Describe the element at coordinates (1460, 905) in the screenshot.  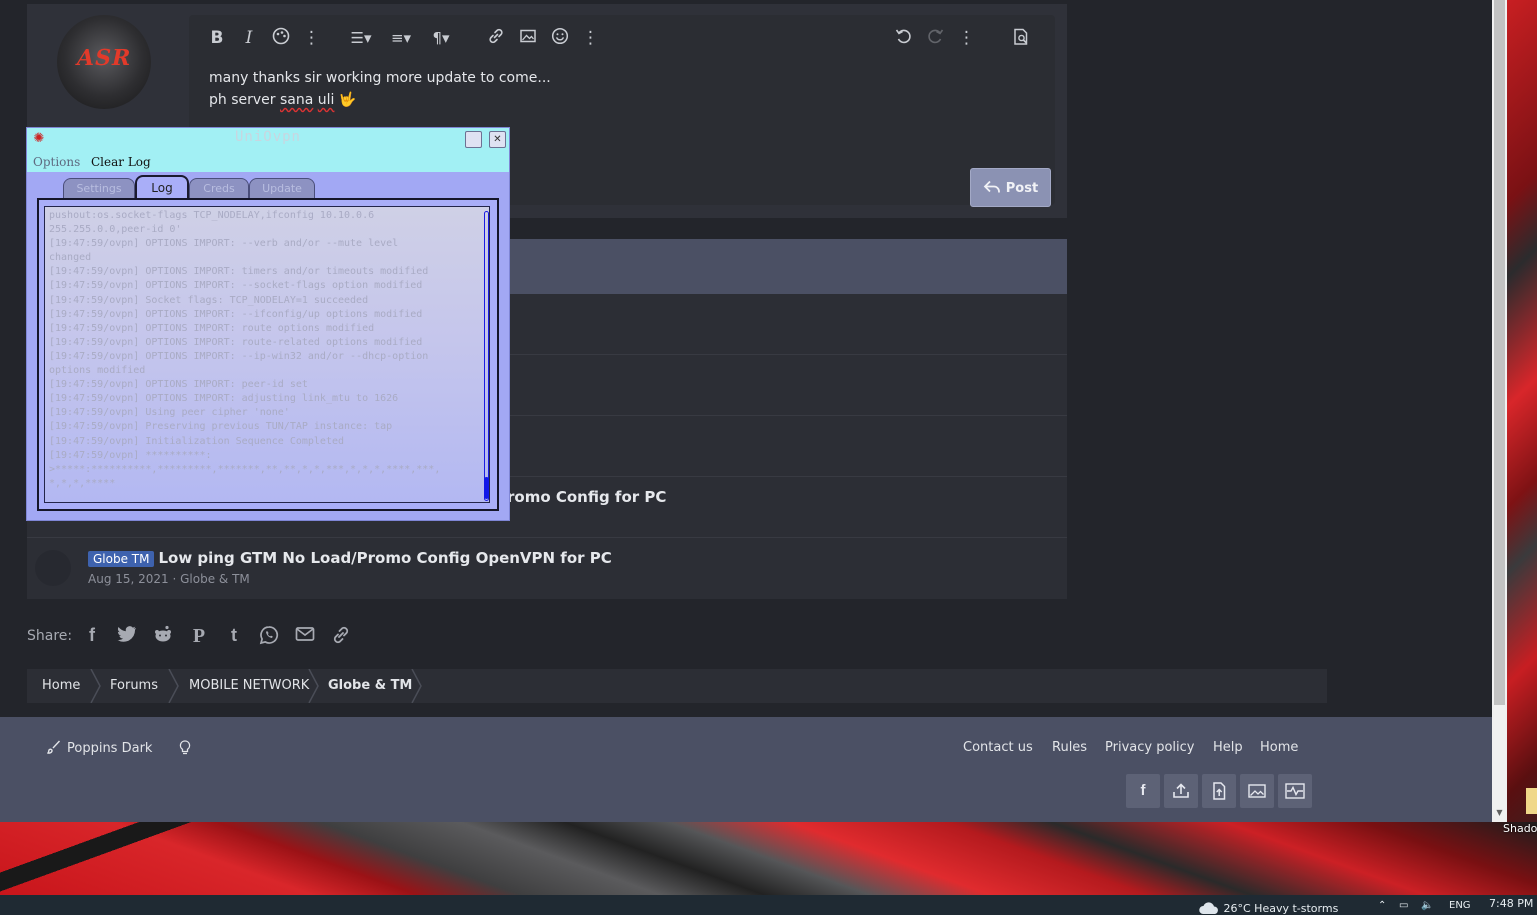
I see `language-indicator: ENG` at that location.